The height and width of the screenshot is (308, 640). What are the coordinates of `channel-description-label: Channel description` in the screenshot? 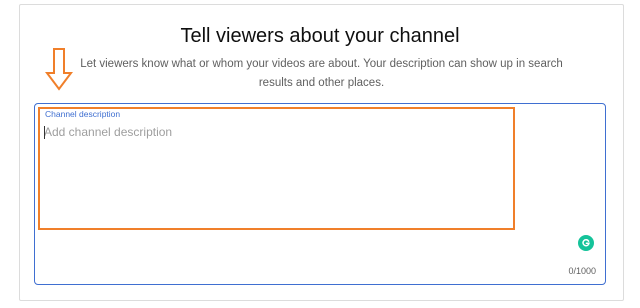 It's located at (83, 114).